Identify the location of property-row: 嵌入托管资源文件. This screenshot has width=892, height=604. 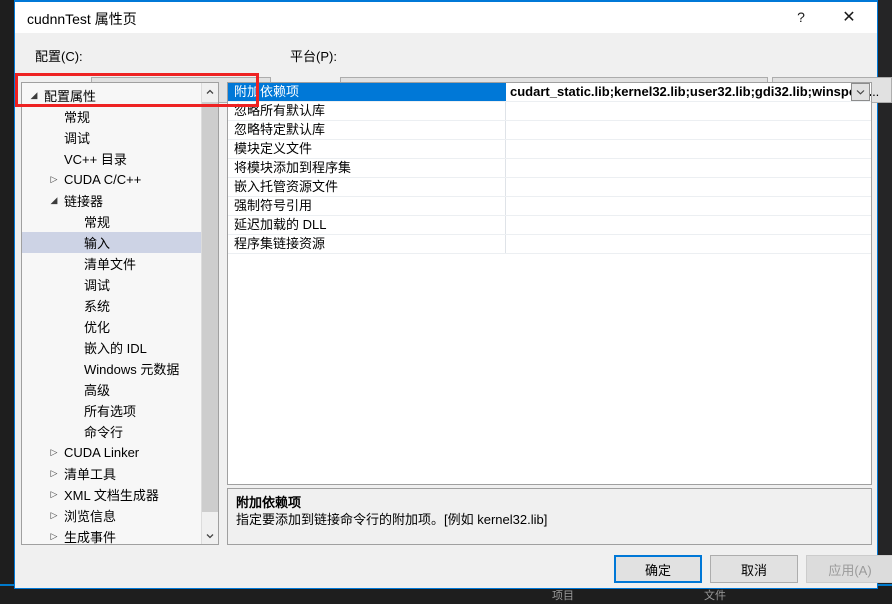
(549, 187).